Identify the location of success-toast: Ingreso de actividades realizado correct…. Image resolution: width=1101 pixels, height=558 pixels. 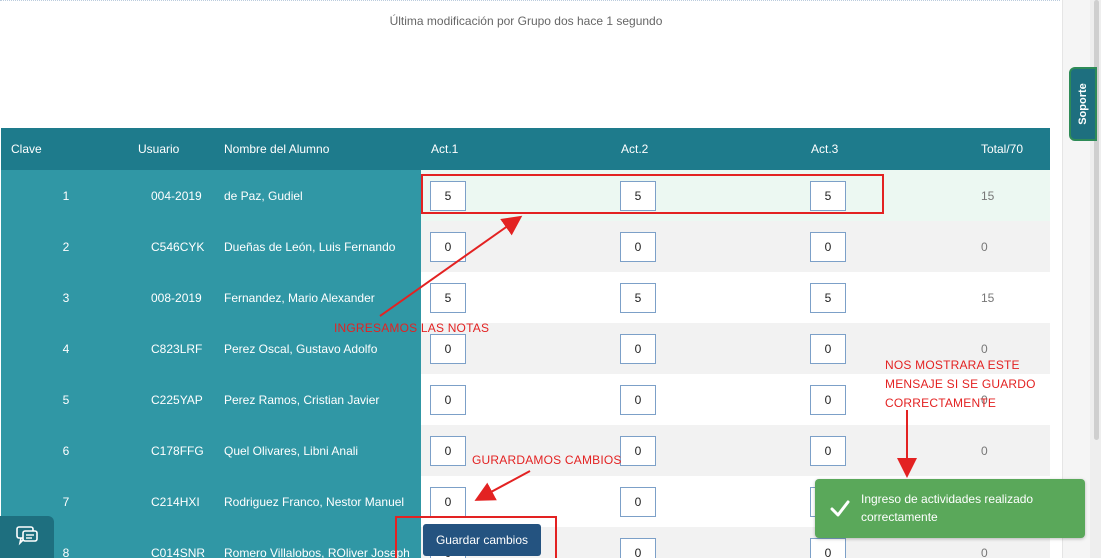
(950, 508).